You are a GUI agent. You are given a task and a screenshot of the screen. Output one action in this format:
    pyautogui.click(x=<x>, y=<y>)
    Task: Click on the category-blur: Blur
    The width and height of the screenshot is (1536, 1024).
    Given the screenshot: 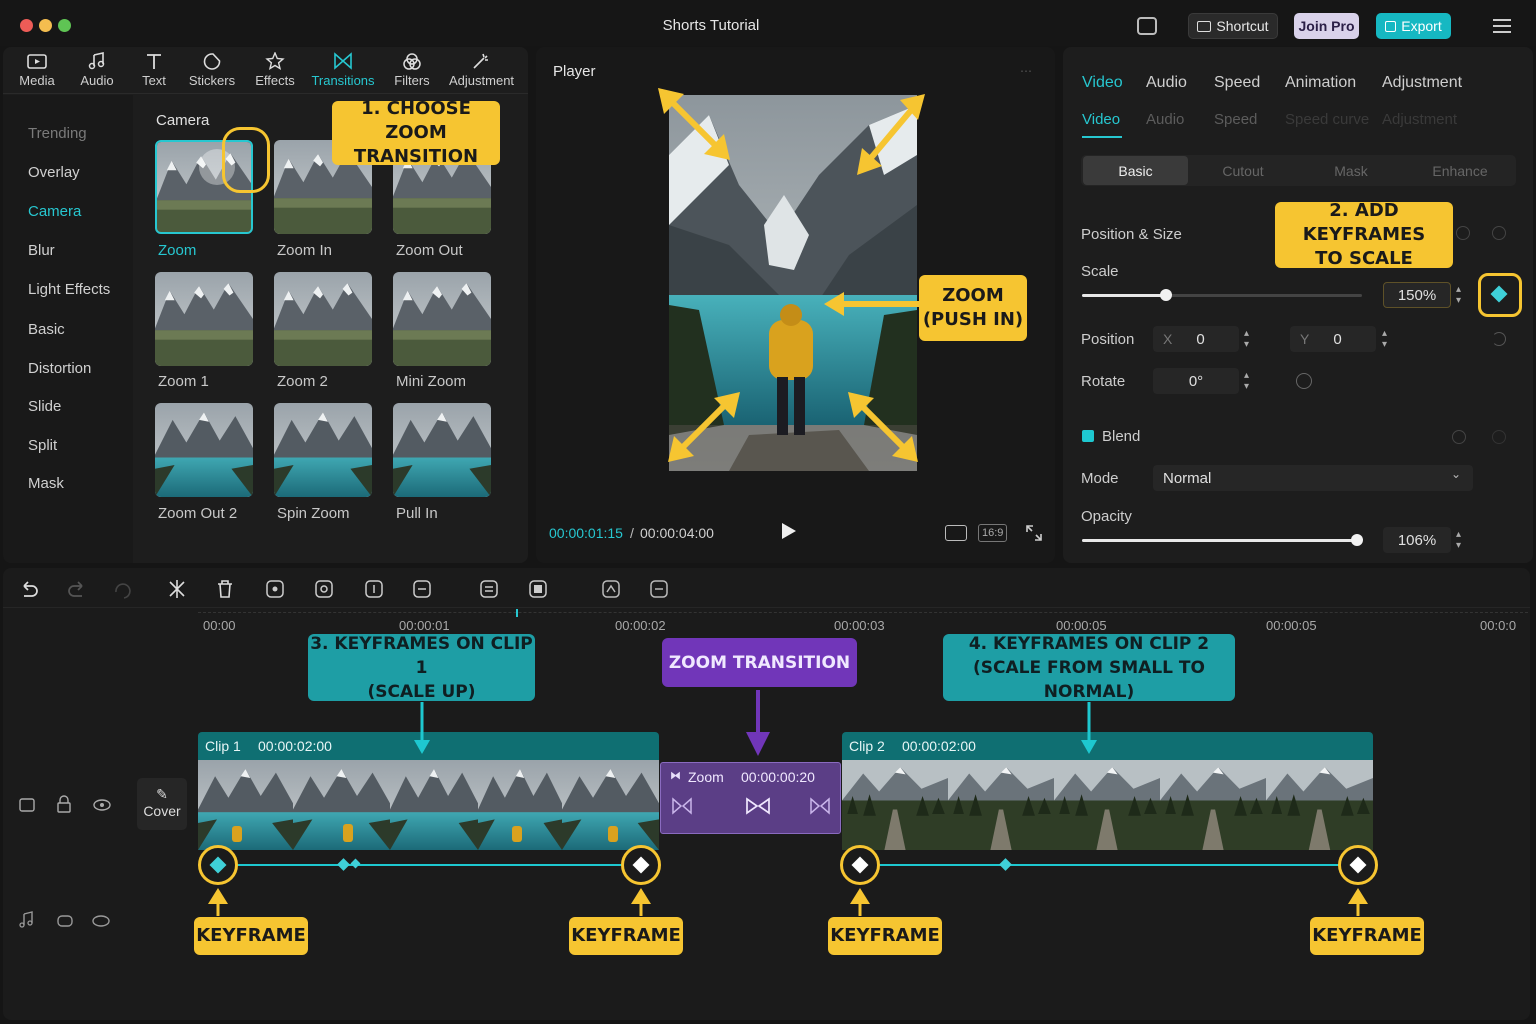 What is the action you would take?
    pyautogui.click(x=41, y=250)
    